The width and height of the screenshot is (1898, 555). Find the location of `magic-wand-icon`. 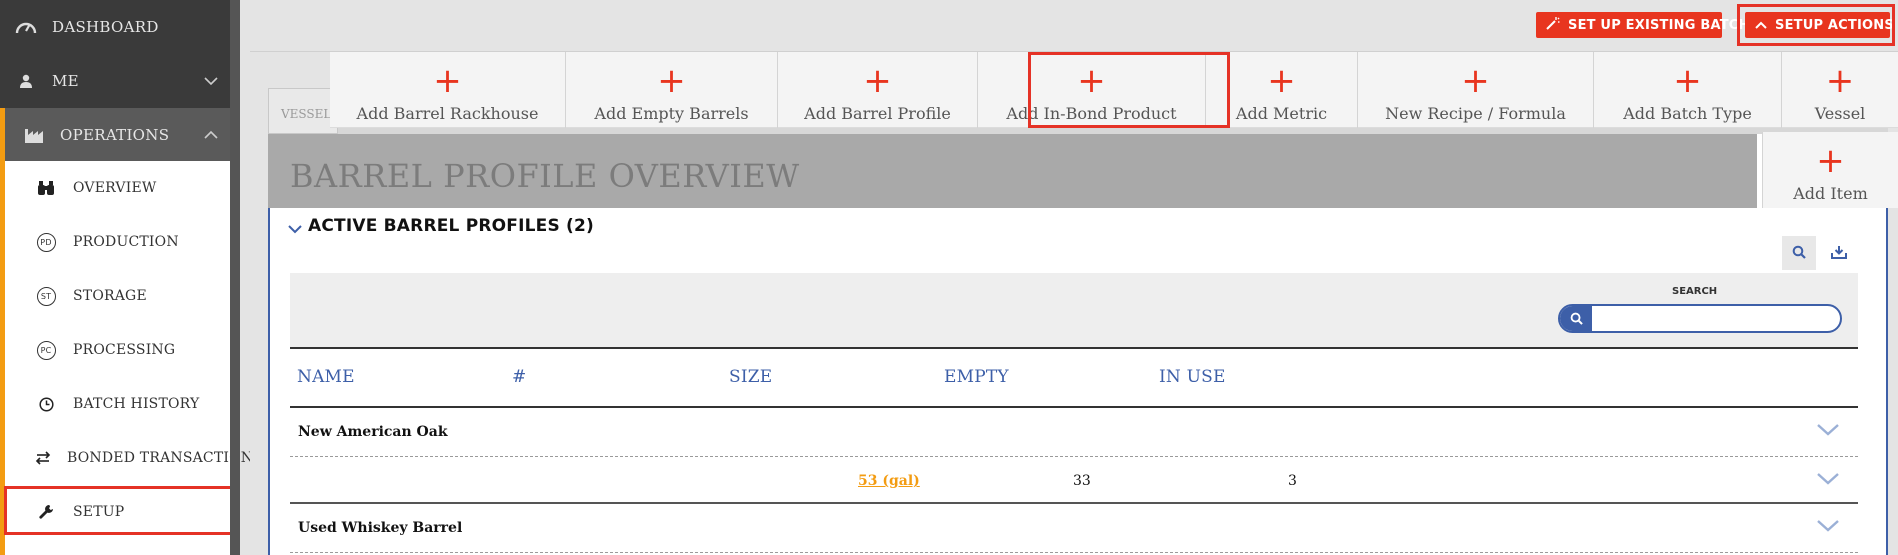

magic-wand-icon is located at coordinates (1553, 25).